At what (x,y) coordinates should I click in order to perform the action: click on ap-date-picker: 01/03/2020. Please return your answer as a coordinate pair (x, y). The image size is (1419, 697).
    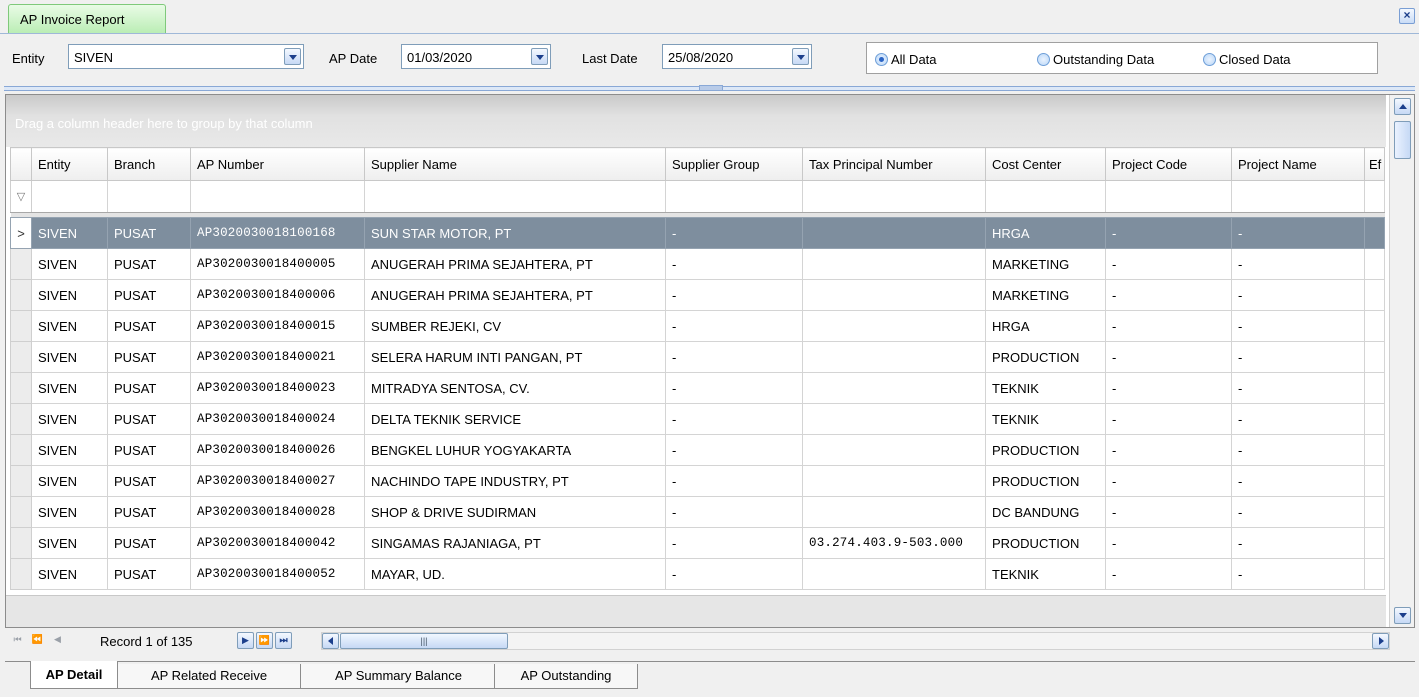
    Looking at the image, I should click on (476, 56).